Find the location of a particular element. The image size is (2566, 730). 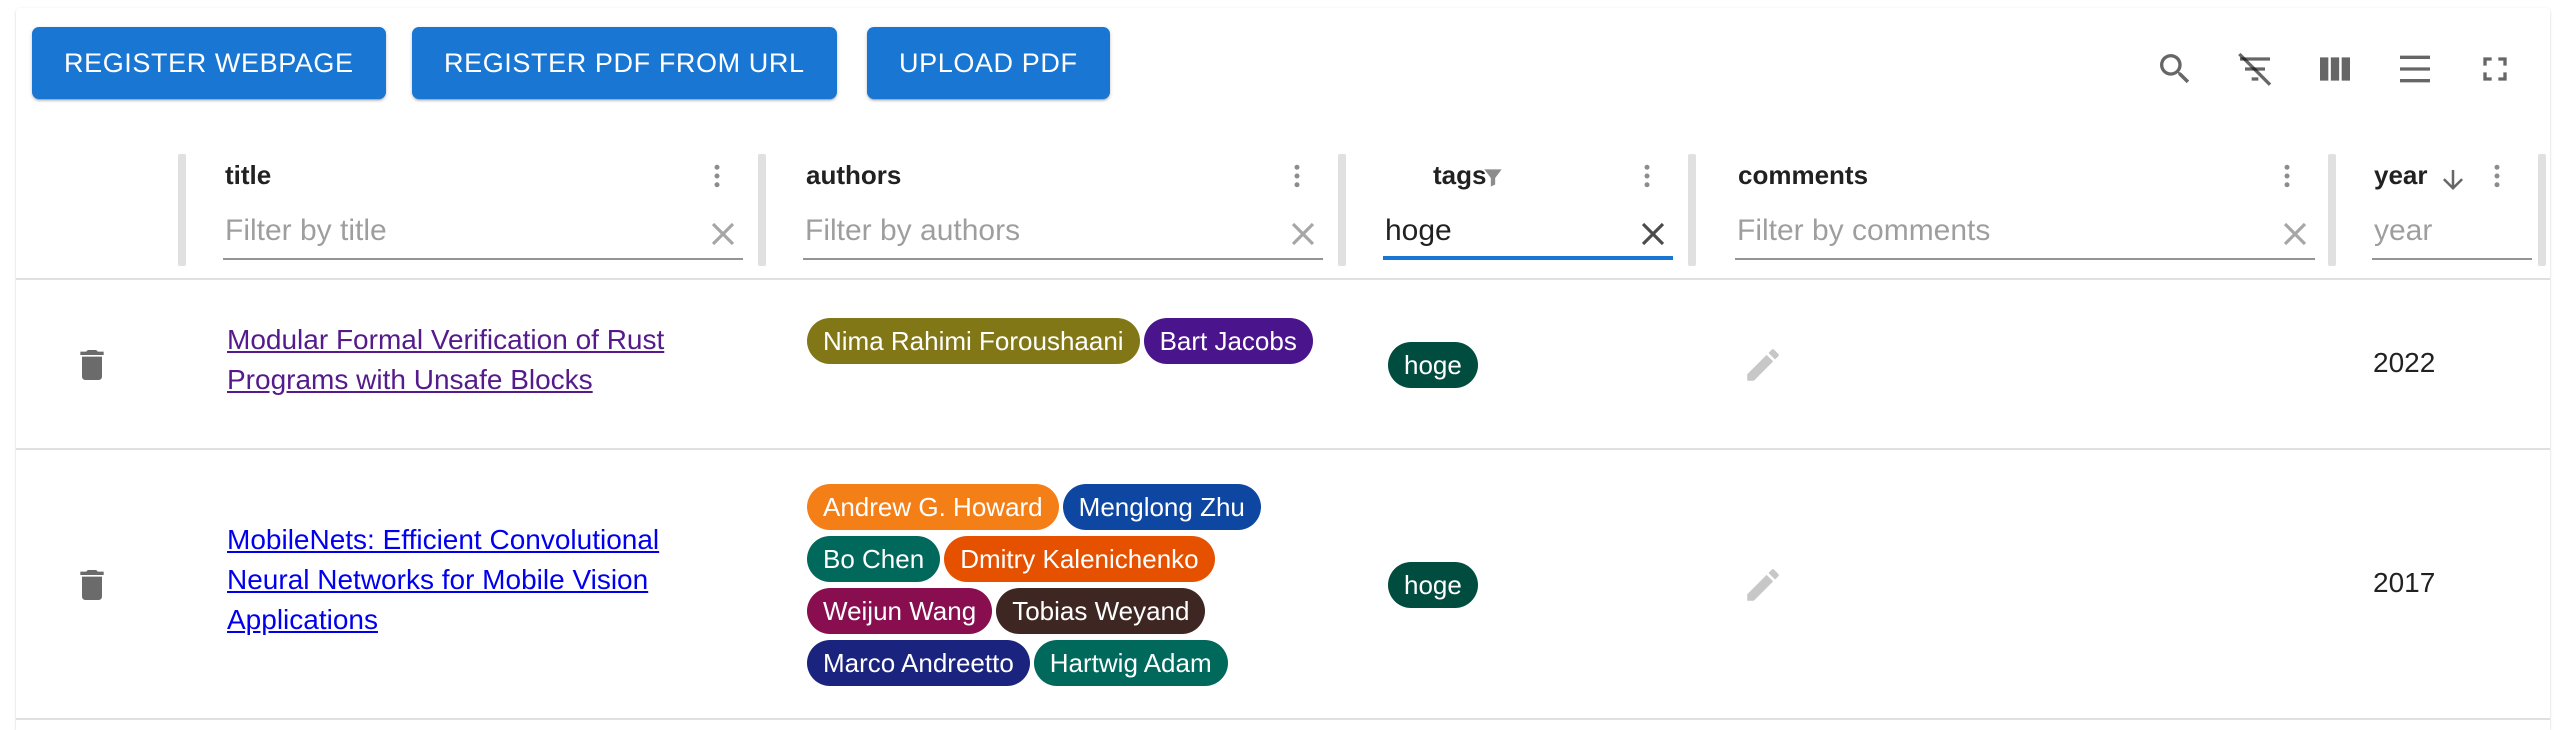

author-chip: Tobias Weyand is located at coordinates (1101, 611).